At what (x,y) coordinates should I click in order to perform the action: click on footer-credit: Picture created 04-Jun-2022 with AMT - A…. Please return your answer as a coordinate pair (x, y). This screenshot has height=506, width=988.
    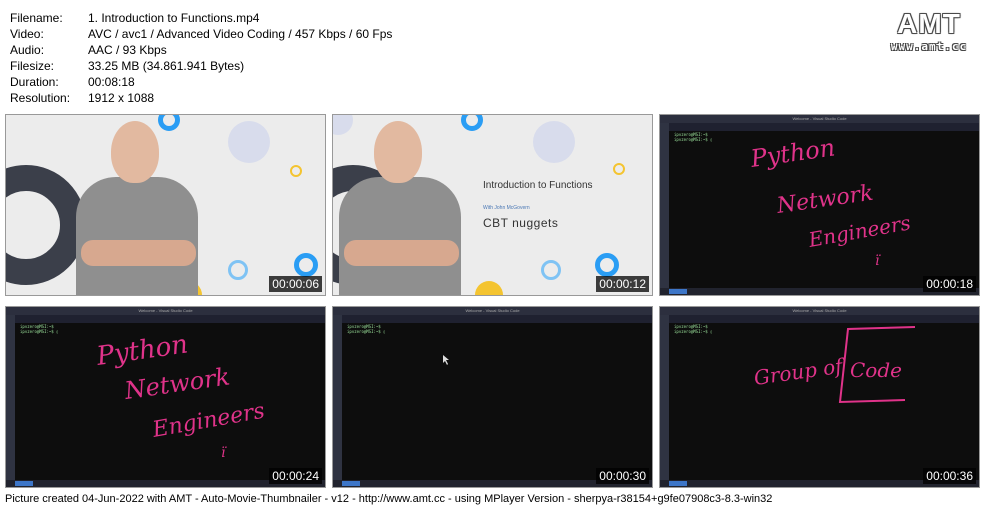
    Looking at the image, I should click on (389, 499).